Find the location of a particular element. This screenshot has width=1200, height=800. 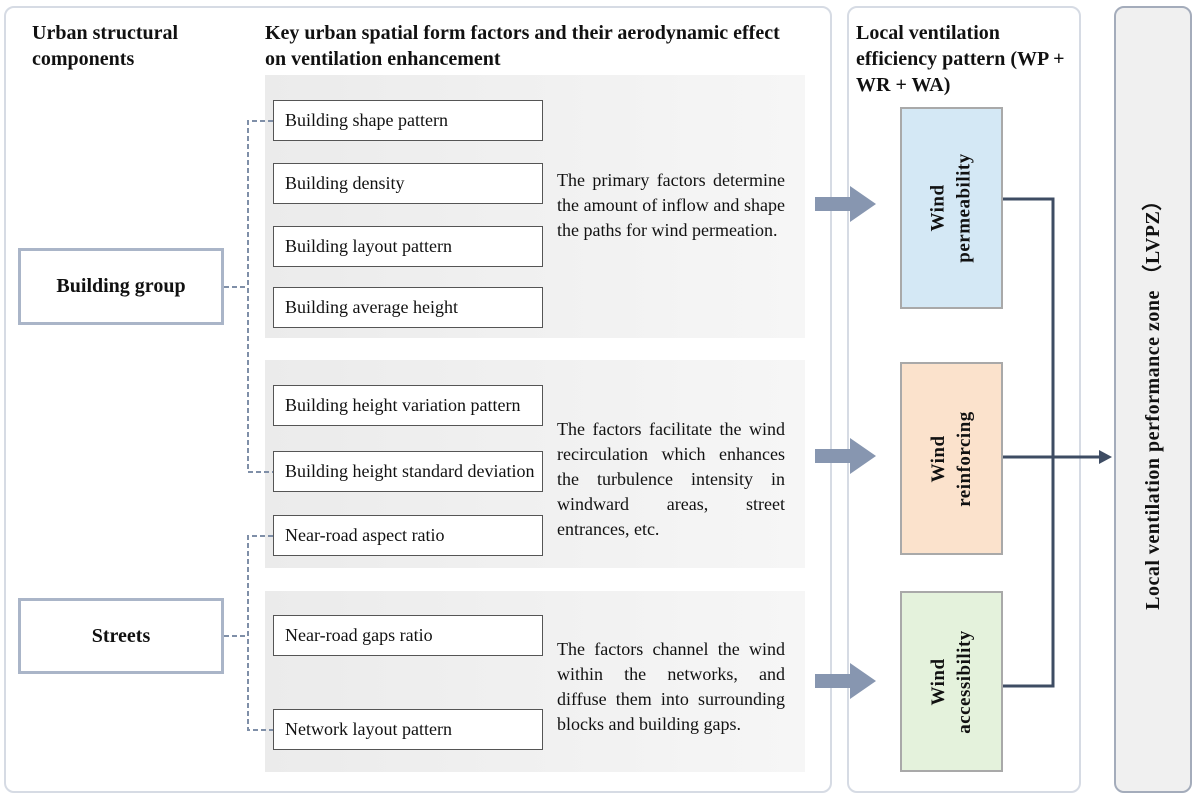

block-arrows is located at coordinates (845, 442).